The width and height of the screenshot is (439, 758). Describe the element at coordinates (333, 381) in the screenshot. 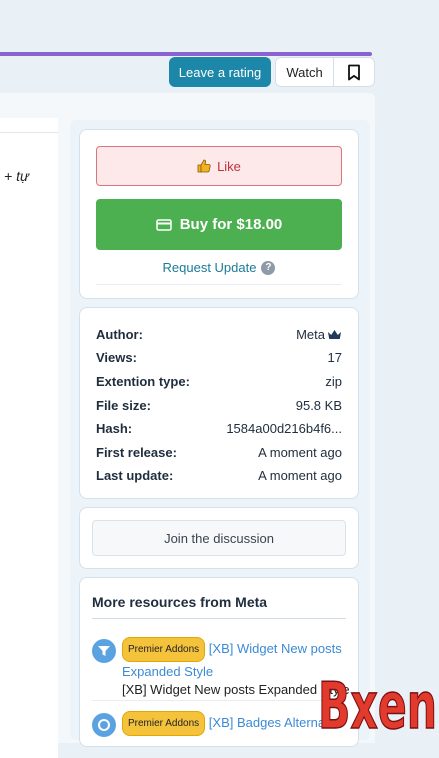

I see `info-value: zip` at that location.